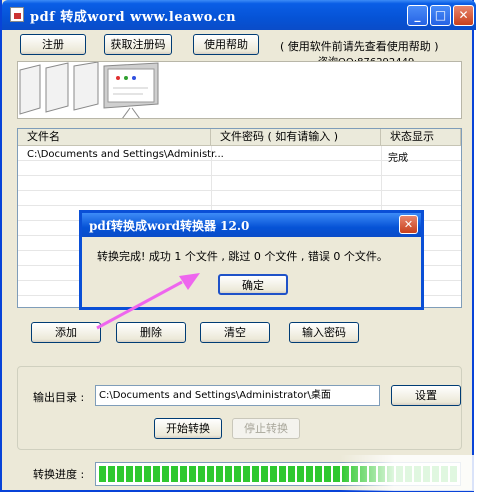 The width and height of the screenshot is (478, 492). Describe the element at coordinates (266, 428) in the screenshot. I see `stop-convert-button: 停止转换` at that location.